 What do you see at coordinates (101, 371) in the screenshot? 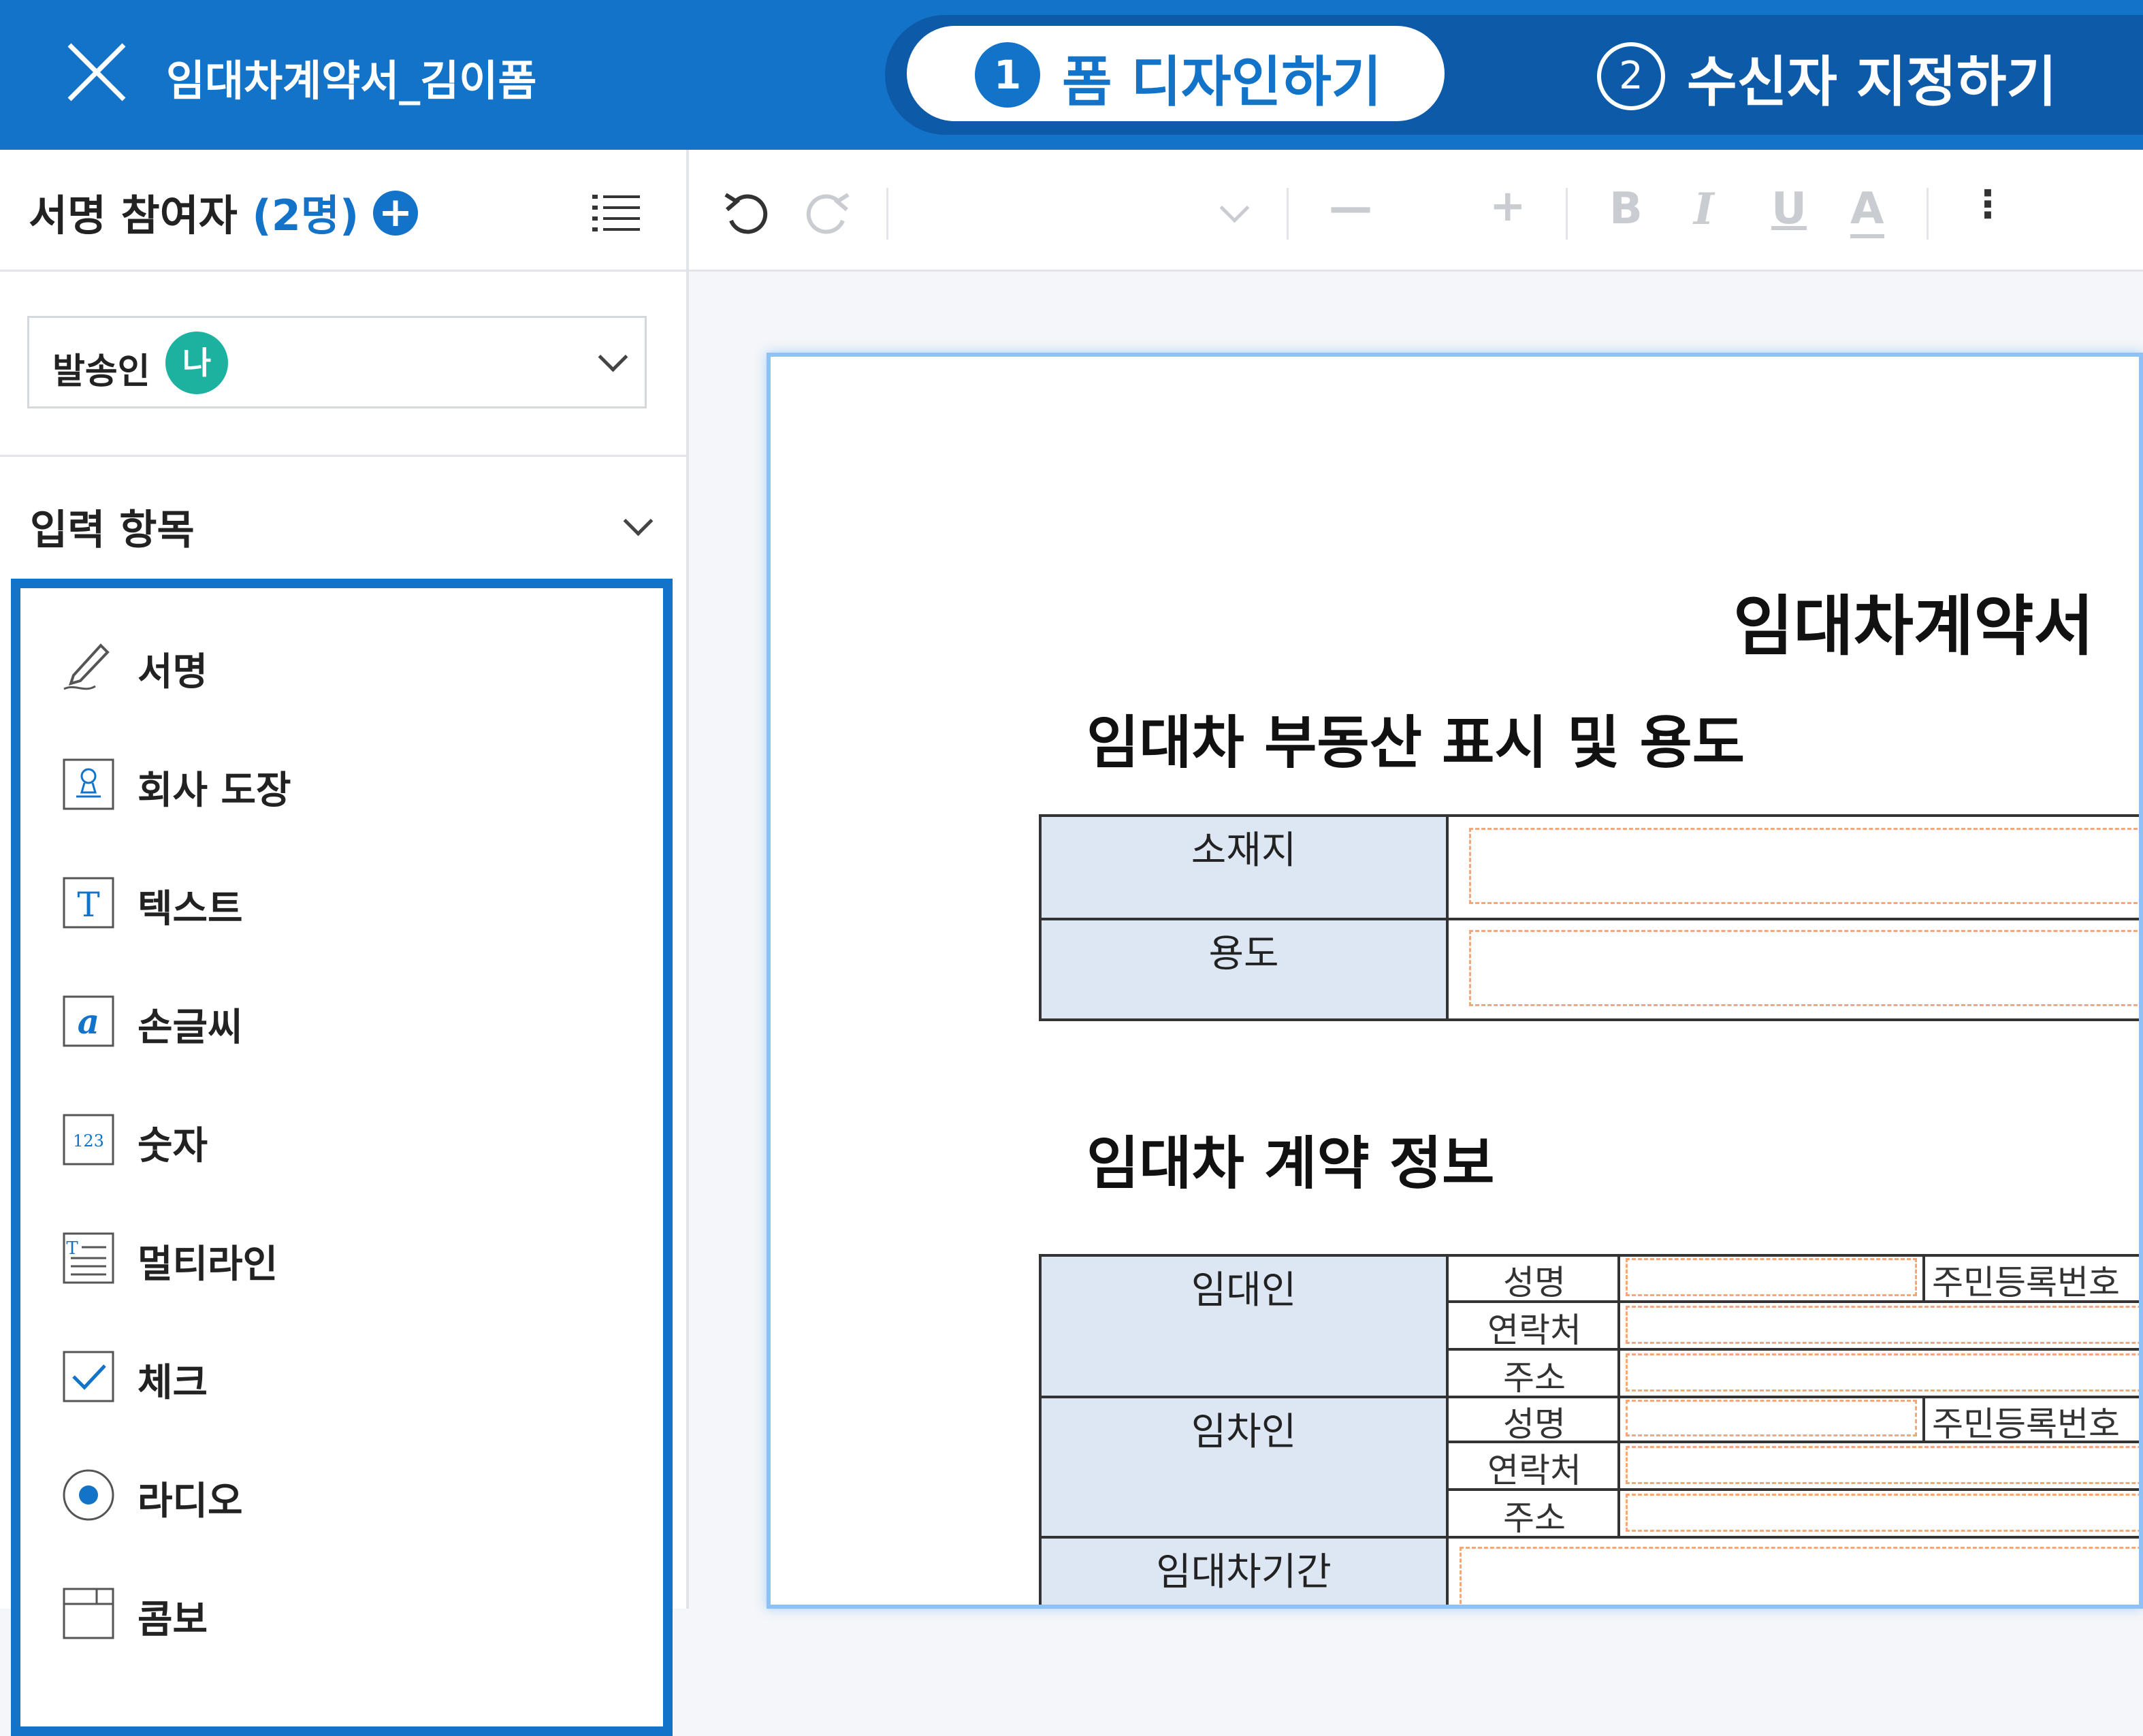
I see `sender-label: 발송인` at bounding box center [101, 371].